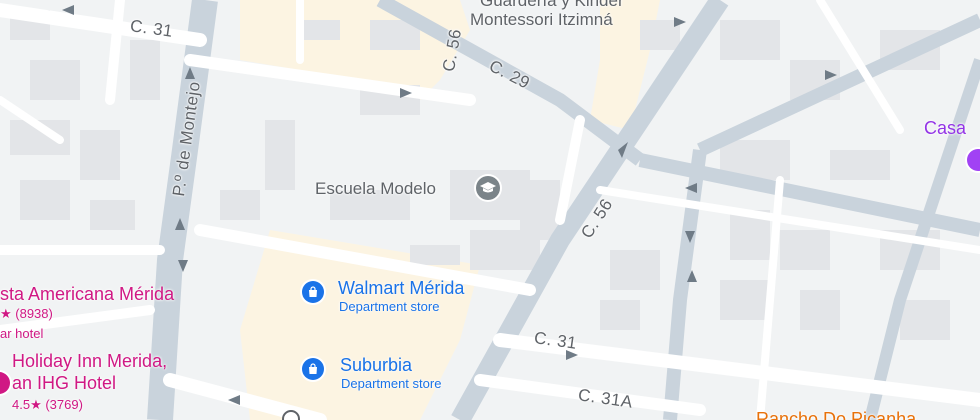  I want to click on place-label-kinder-line2: Montessori Itzimná, so click(541, 19).